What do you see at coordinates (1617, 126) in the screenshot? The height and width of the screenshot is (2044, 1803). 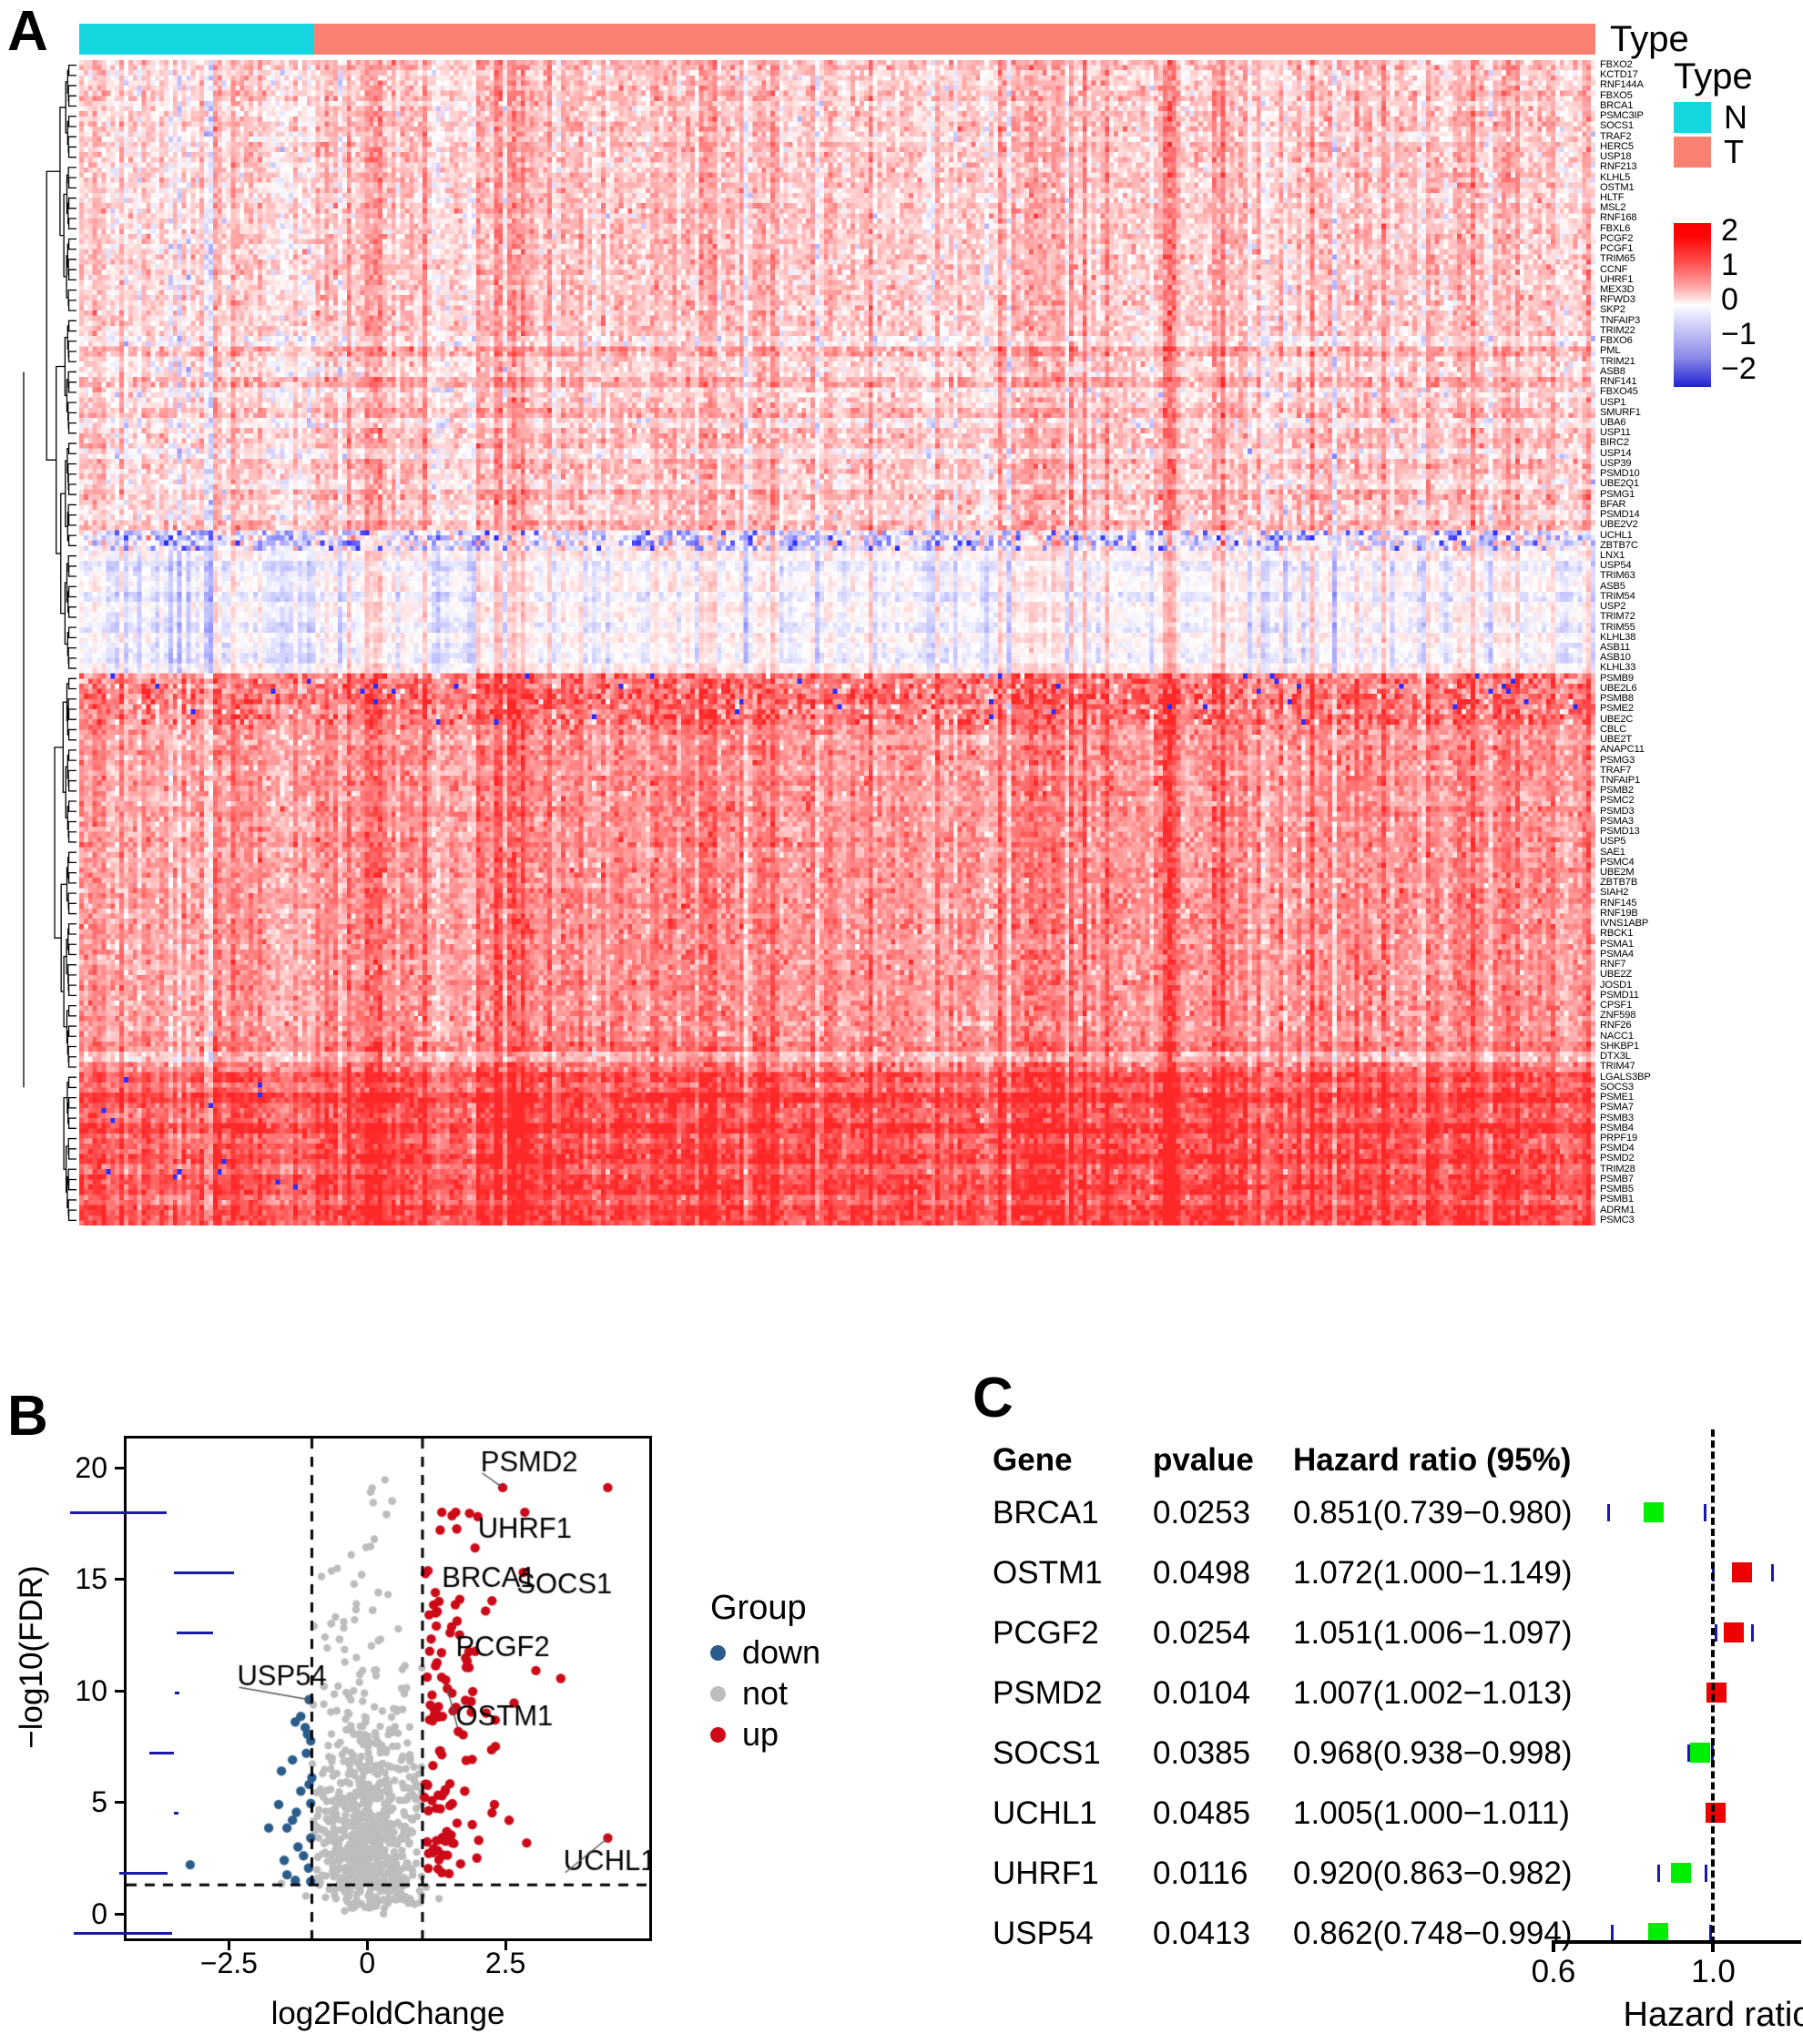 I see `gene-label: SOCS1` at bounding box center [1617, 126].